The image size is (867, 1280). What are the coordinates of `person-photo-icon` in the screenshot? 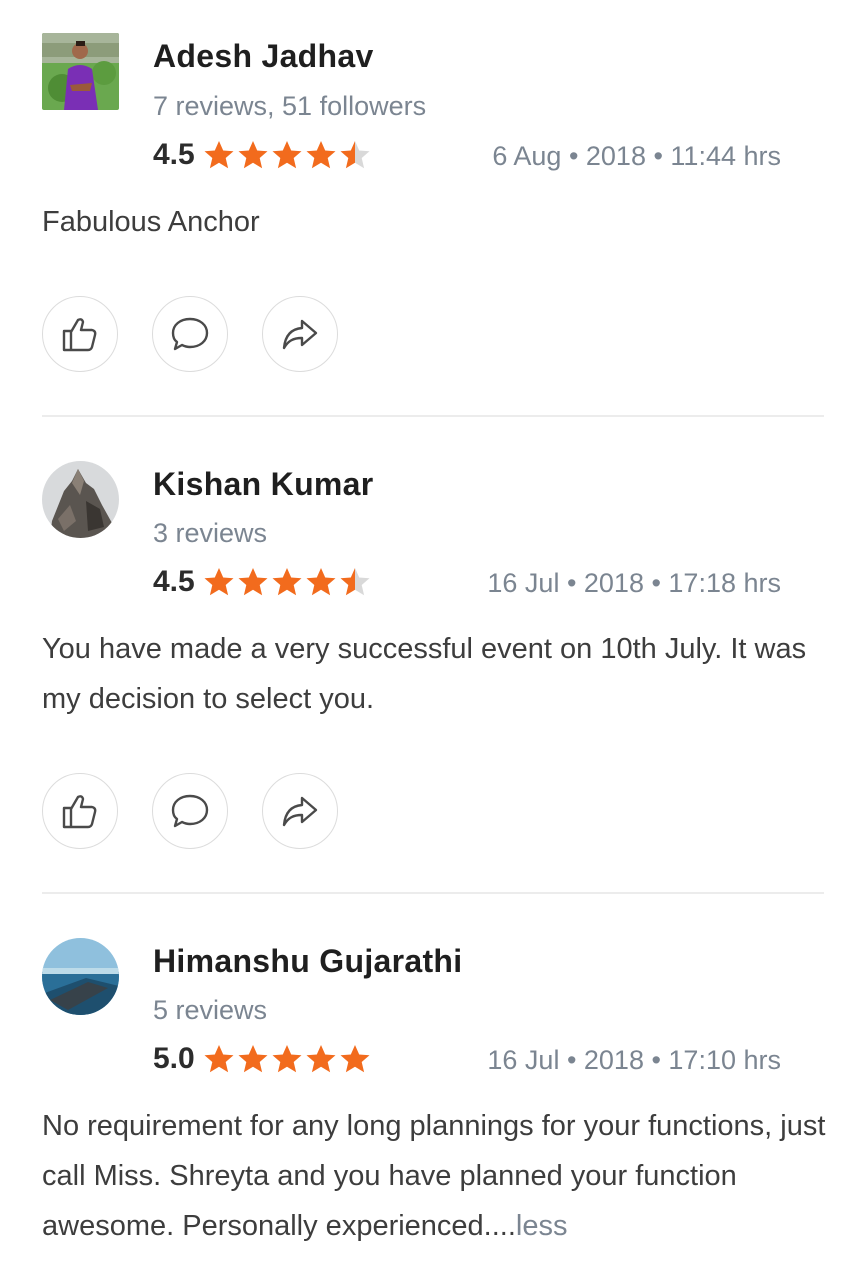 It's located at (80, 71).